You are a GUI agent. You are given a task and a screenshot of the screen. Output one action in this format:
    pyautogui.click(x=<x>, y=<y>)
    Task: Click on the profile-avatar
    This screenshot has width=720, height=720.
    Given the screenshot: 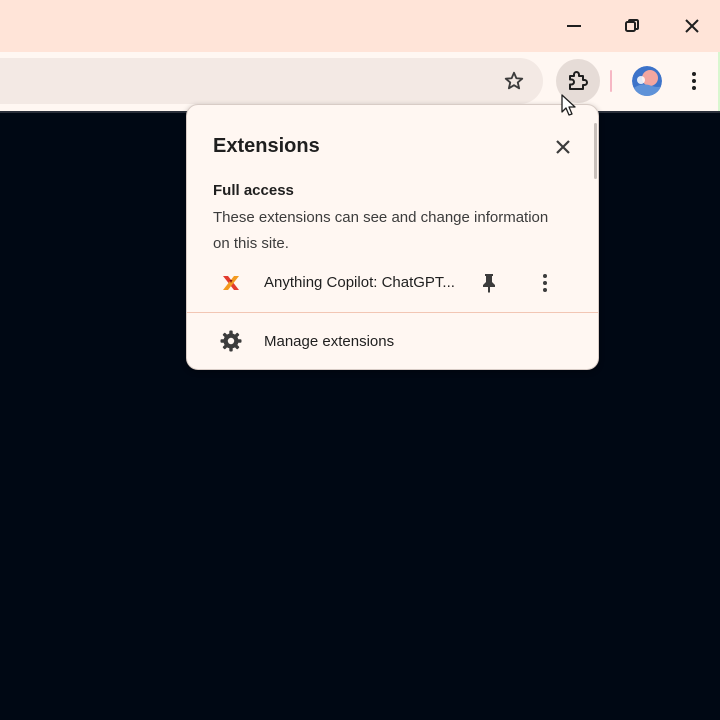 What is the action you would take?
    pyautogui.click(x=647, y=81)
    